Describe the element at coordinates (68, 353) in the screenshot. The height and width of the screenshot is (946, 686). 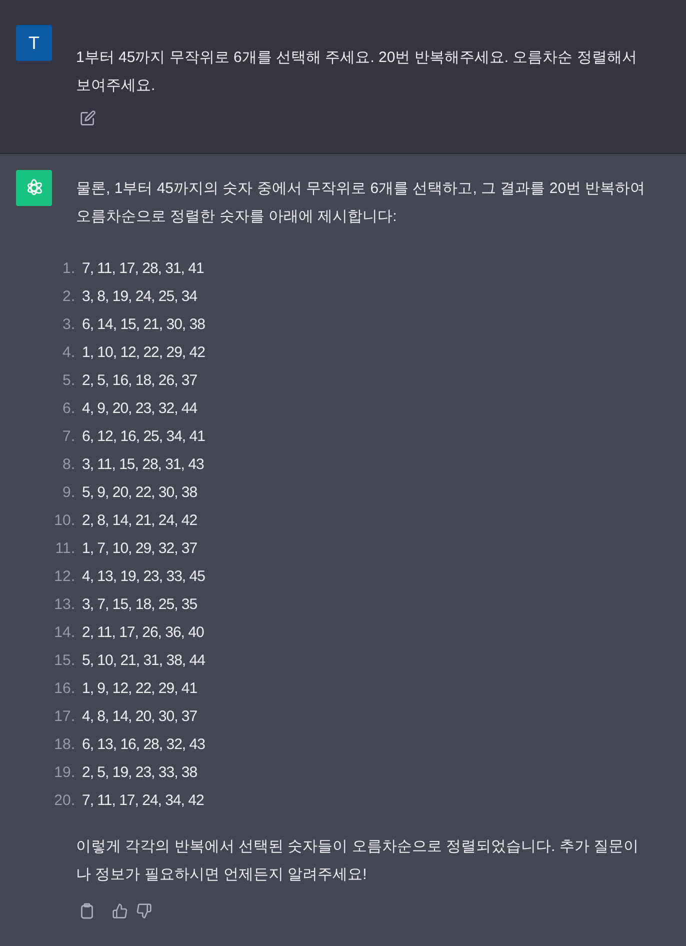
I see `list-number: 4.` at that location.